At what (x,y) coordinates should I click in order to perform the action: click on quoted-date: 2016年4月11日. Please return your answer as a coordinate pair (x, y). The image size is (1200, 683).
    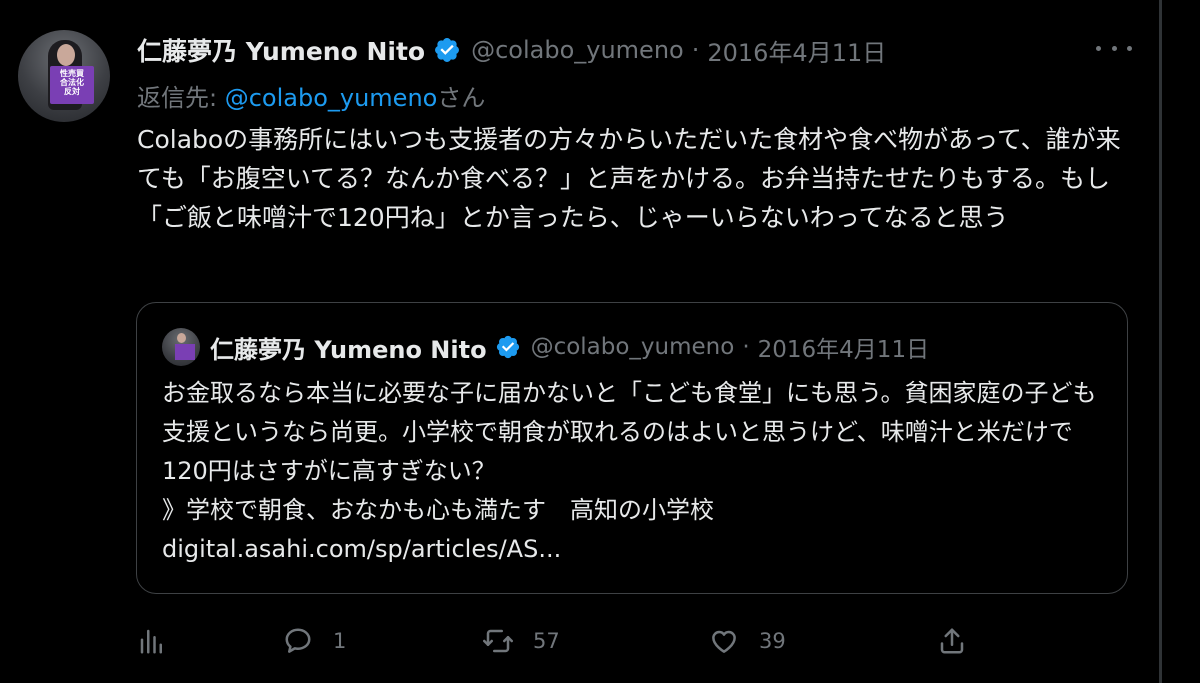
    Looking at the image, I should click on (843, 350).